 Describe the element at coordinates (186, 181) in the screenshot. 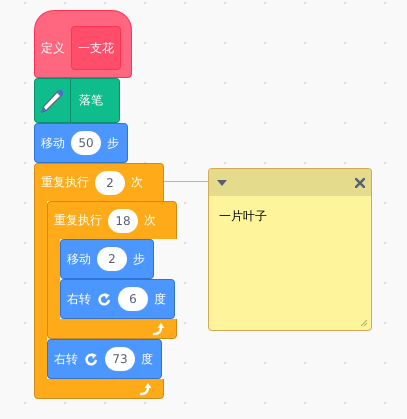

I see `comment-connector-line` at that location.